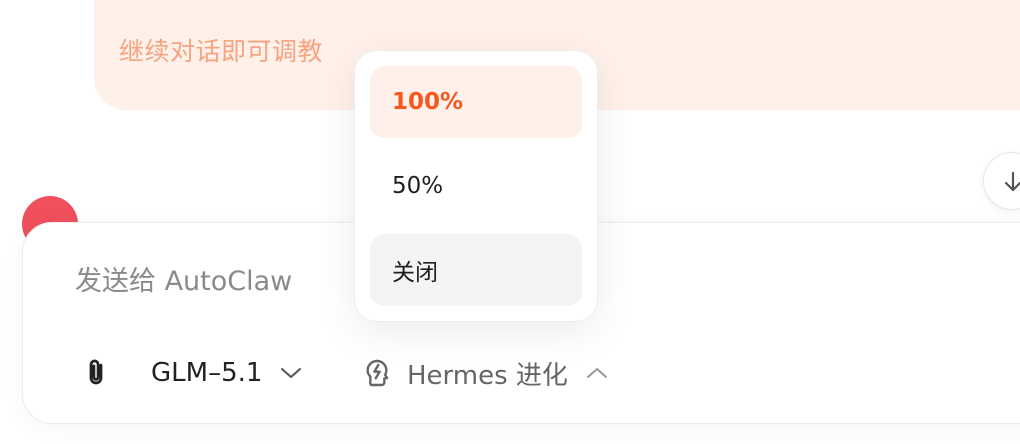  I want to click on dropdown-option-50: 50%, so click(476, 186).